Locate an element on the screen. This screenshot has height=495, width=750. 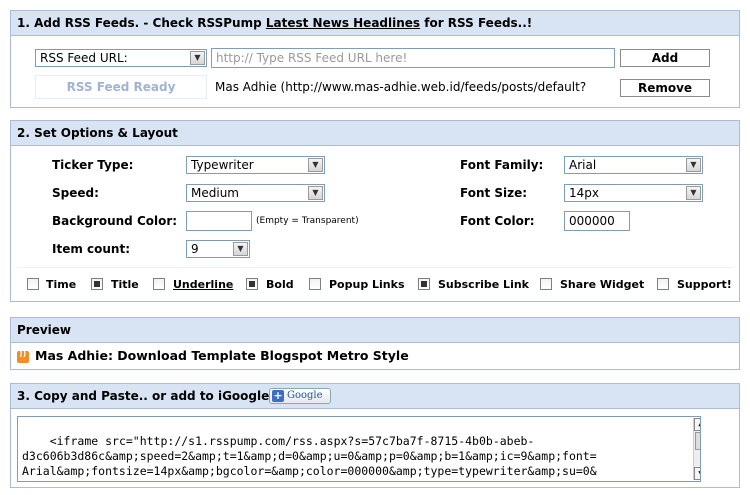
font-color-label: Font Color: is located at coordinates (497, 221).